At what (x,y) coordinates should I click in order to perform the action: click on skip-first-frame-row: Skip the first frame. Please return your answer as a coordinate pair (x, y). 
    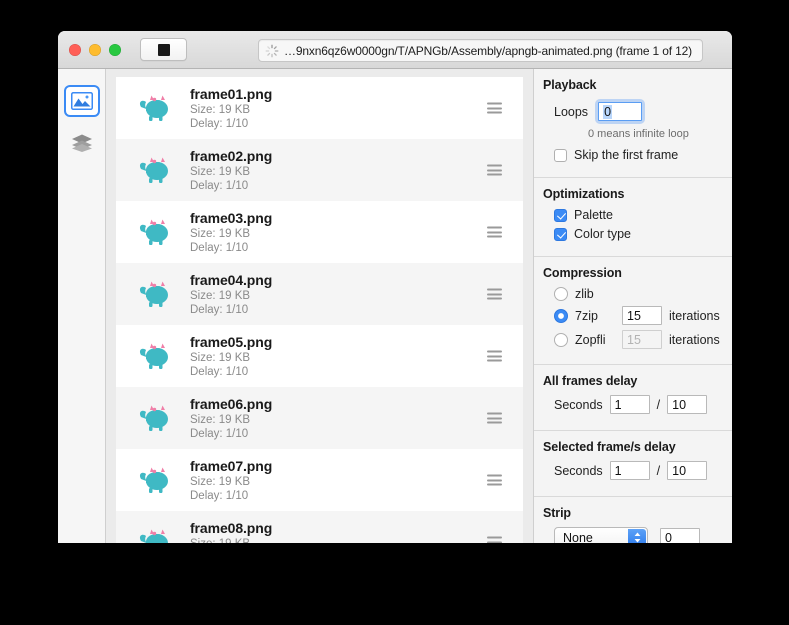
    Looking at the image, I should click on (643, 155).